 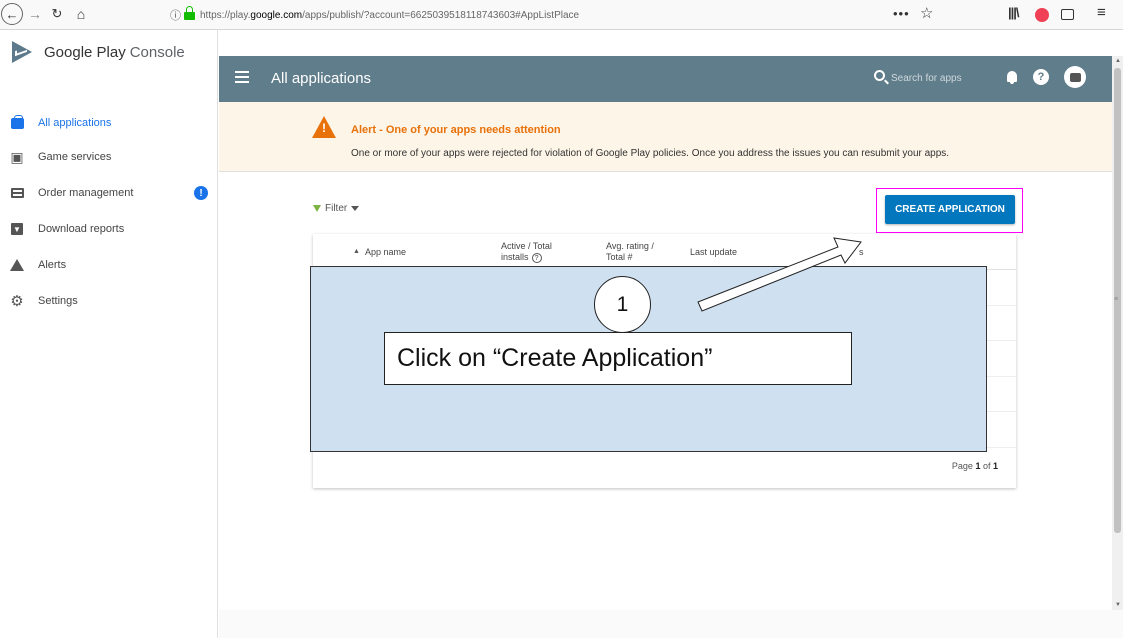 I want to click on column-header-label: App name, so click(x=385, y=251).